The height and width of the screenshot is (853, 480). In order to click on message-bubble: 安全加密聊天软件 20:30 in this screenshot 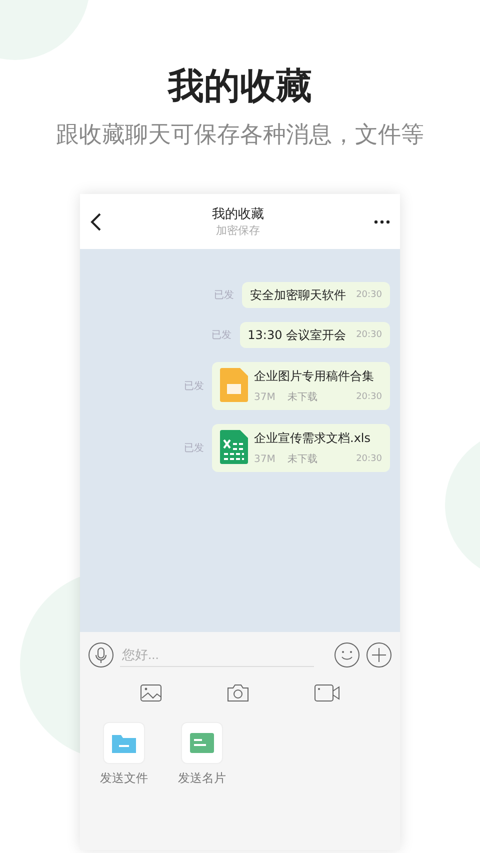, I will do `click(316, 295)`.